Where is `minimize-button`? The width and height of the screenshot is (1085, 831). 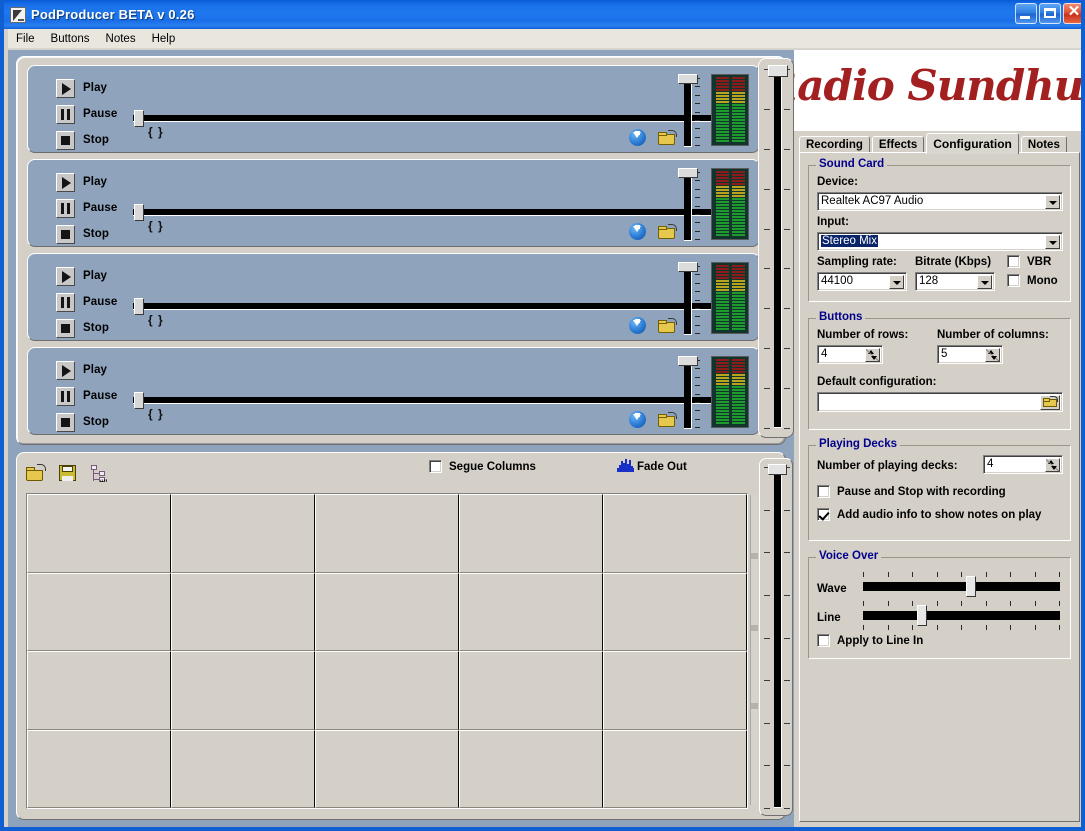
minimize-button is located at coordinates (1026, 13).